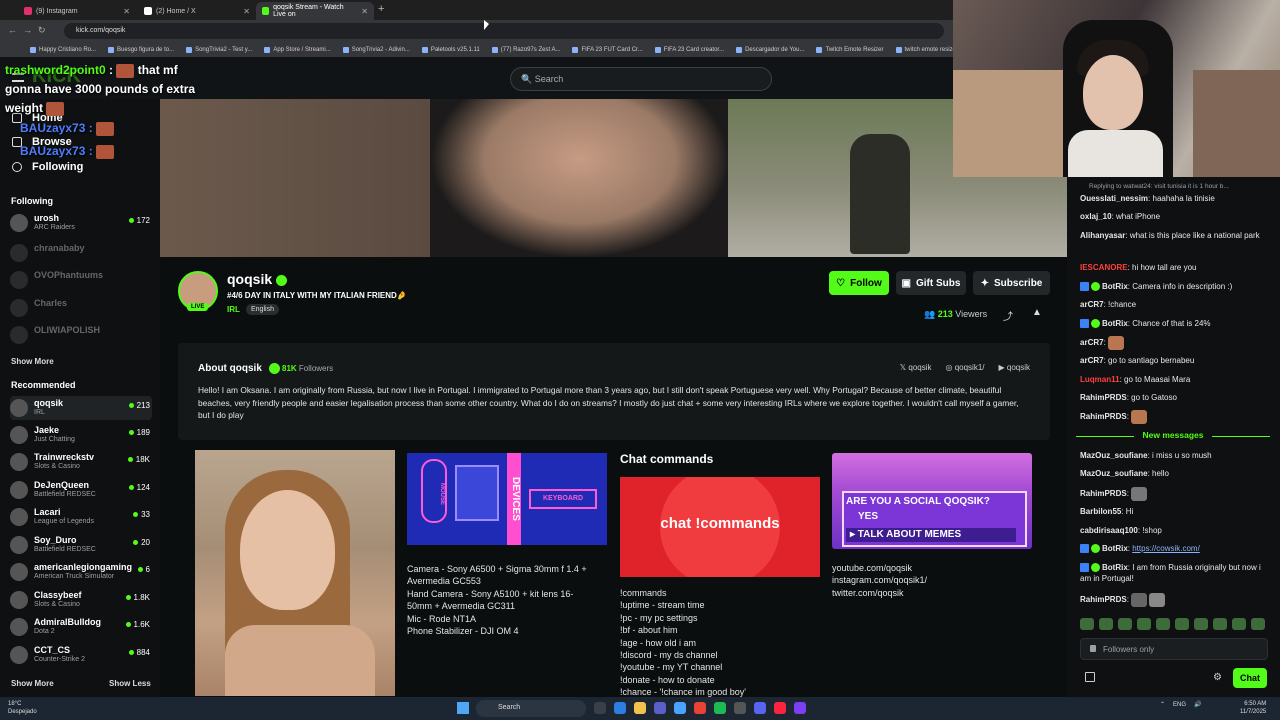  I want to click on windows-icon, so click(463, 708).